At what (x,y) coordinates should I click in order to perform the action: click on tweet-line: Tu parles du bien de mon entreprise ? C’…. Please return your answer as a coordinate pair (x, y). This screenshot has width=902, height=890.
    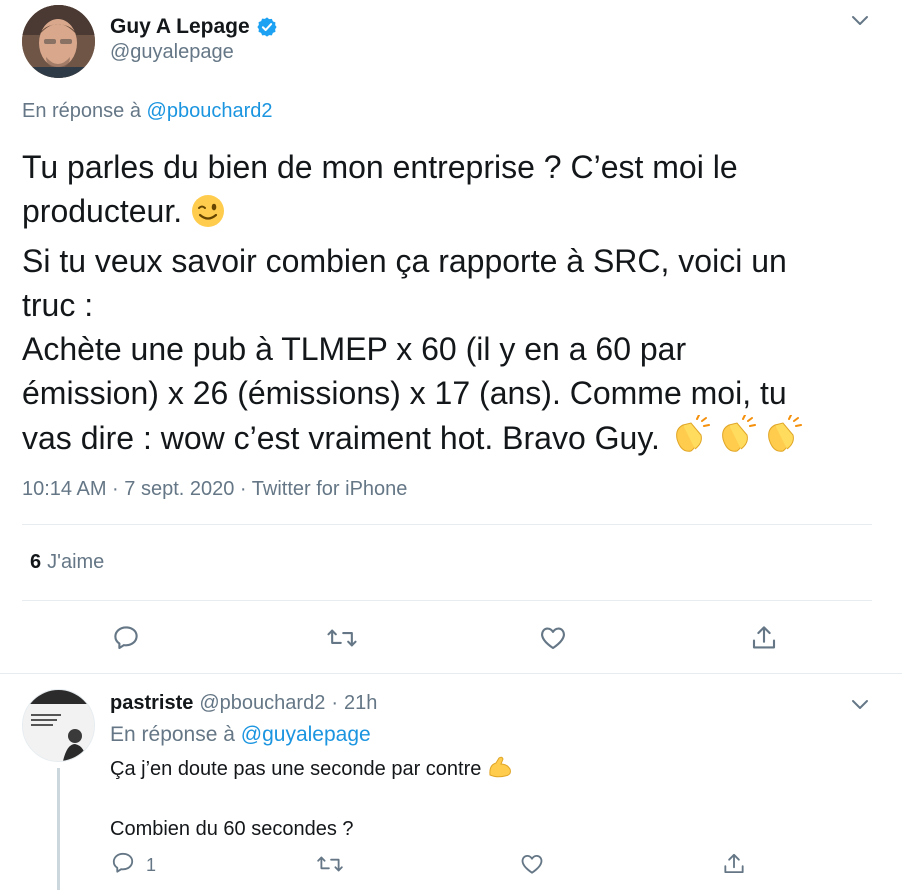
    Looking at the image, I should click on (380, 167).